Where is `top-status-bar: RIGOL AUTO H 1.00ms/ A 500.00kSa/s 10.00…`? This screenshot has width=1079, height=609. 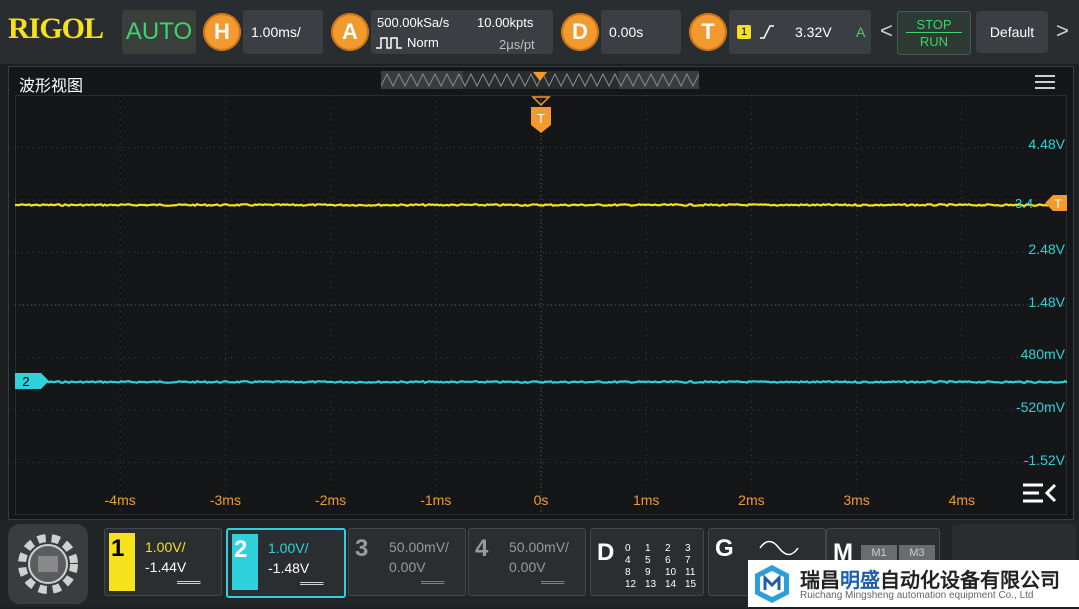 top-status-bar: RIGOL AUTO H 1.00ms/ A 500.00kSa/s 10.00… is located at coordinates (539, 32).